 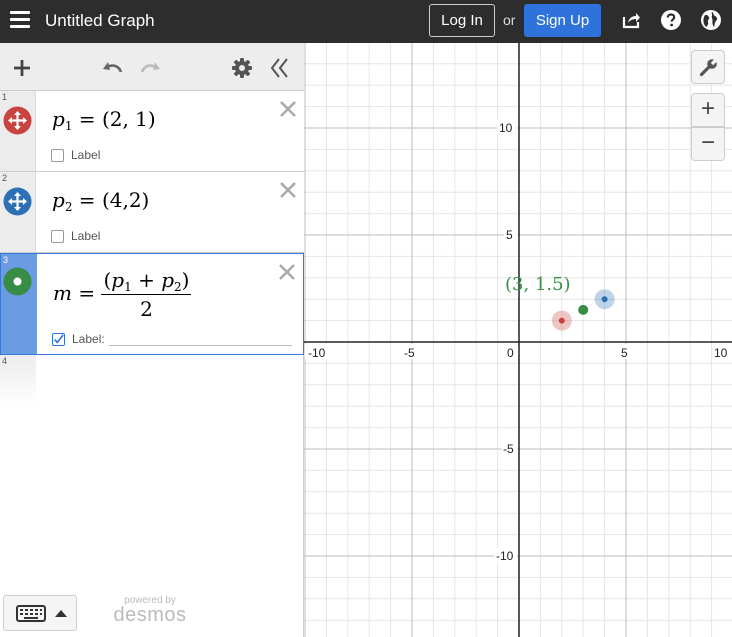 I want to click on globe-icon, so click(x=711, y=20).